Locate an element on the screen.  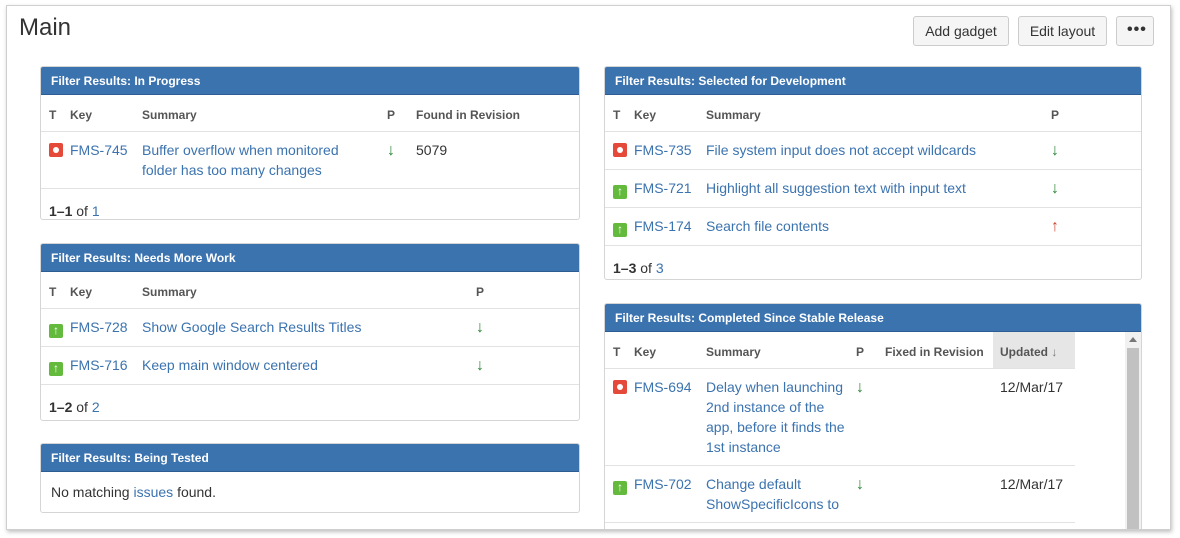
priority-high-icon: ↑ is located at coordinates (1055, 226).